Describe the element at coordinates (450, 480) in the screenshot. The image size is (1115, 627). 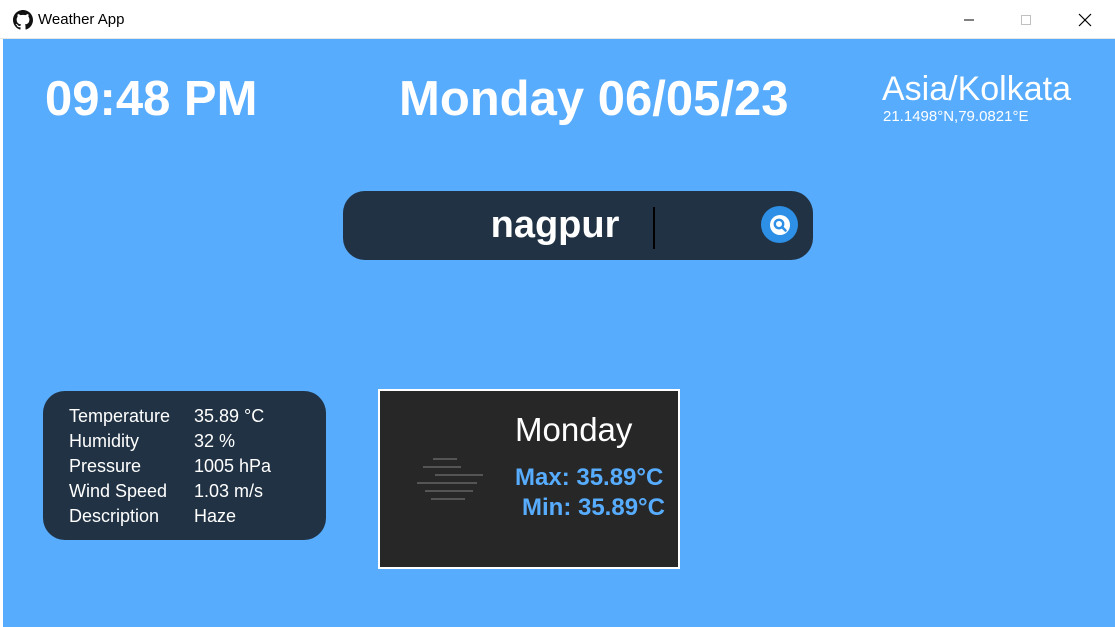
I see `haze-icon` at that location.